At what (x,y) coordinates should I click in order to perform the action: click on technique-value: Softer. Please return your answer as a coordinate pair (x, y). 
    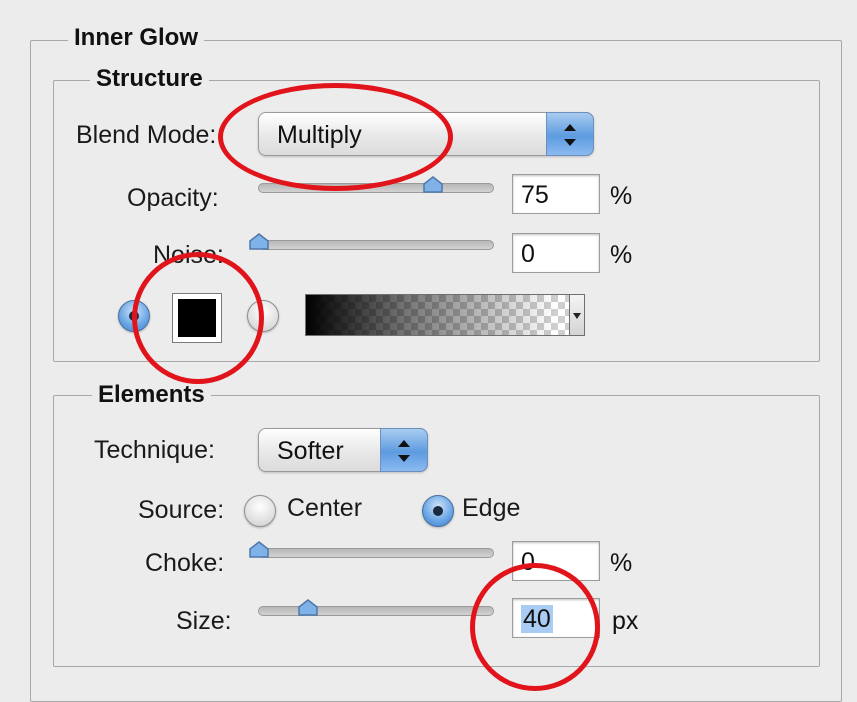
    Looking at the image, I should click on (310, 451).